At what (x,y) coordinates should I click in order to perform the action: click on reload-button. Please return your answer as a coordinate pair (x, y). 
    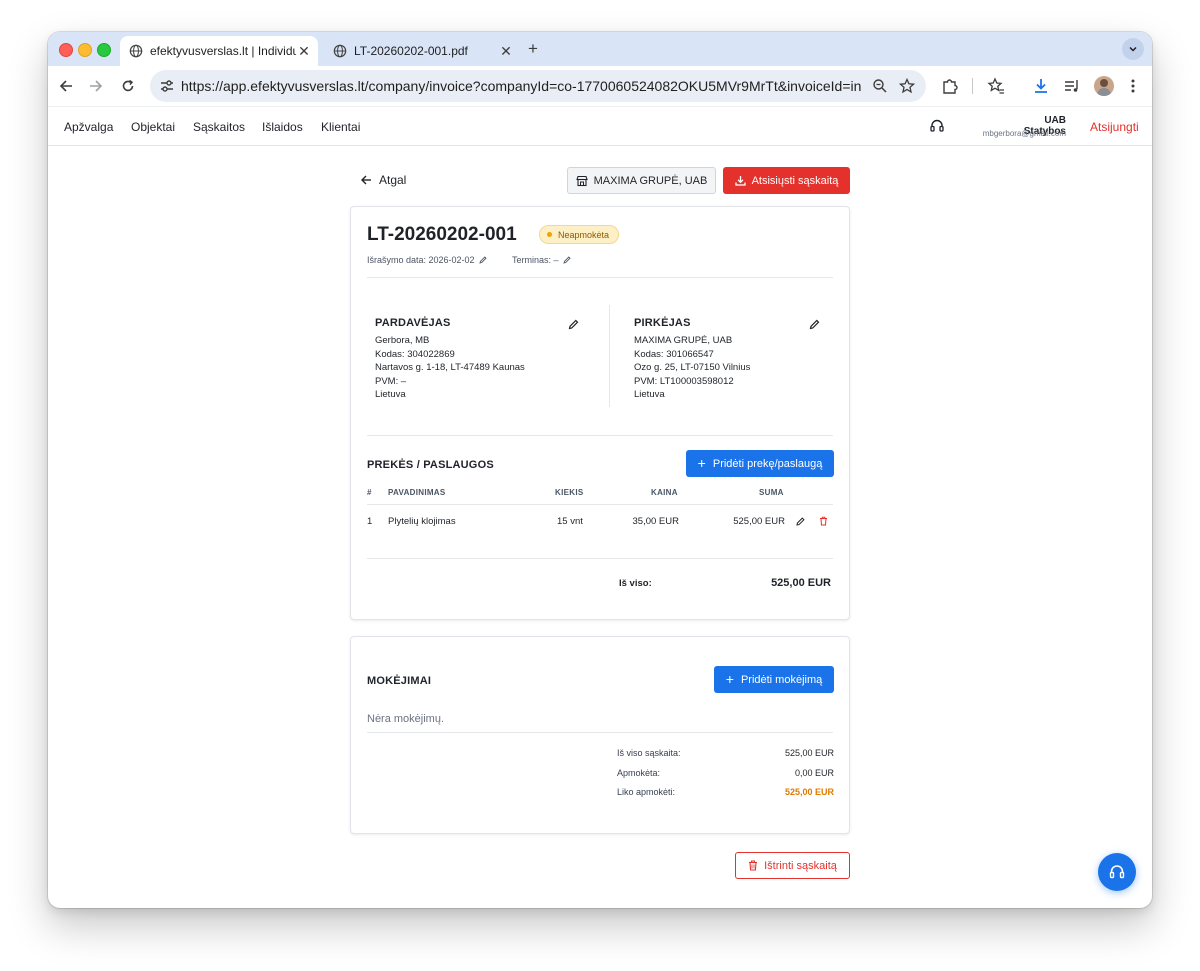
    Looking at the image, I should click on (128, 86).